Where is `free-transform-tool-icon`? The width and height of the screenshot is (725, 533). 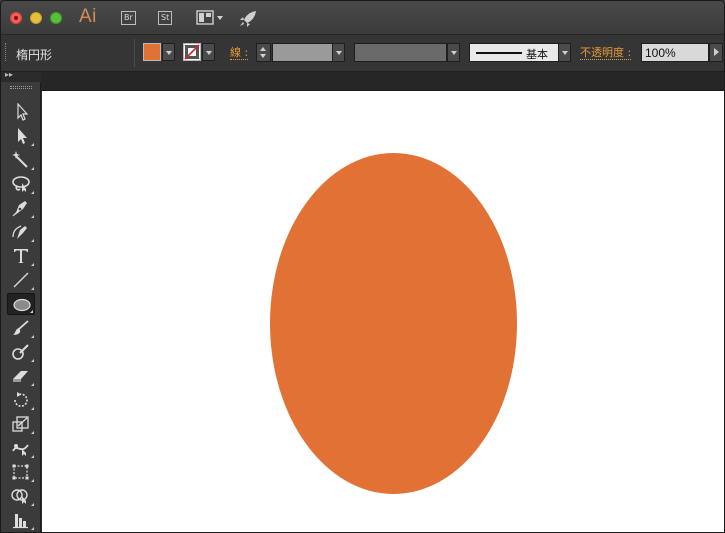 free-transform-tool-icon is located at coordinates (20, 472).